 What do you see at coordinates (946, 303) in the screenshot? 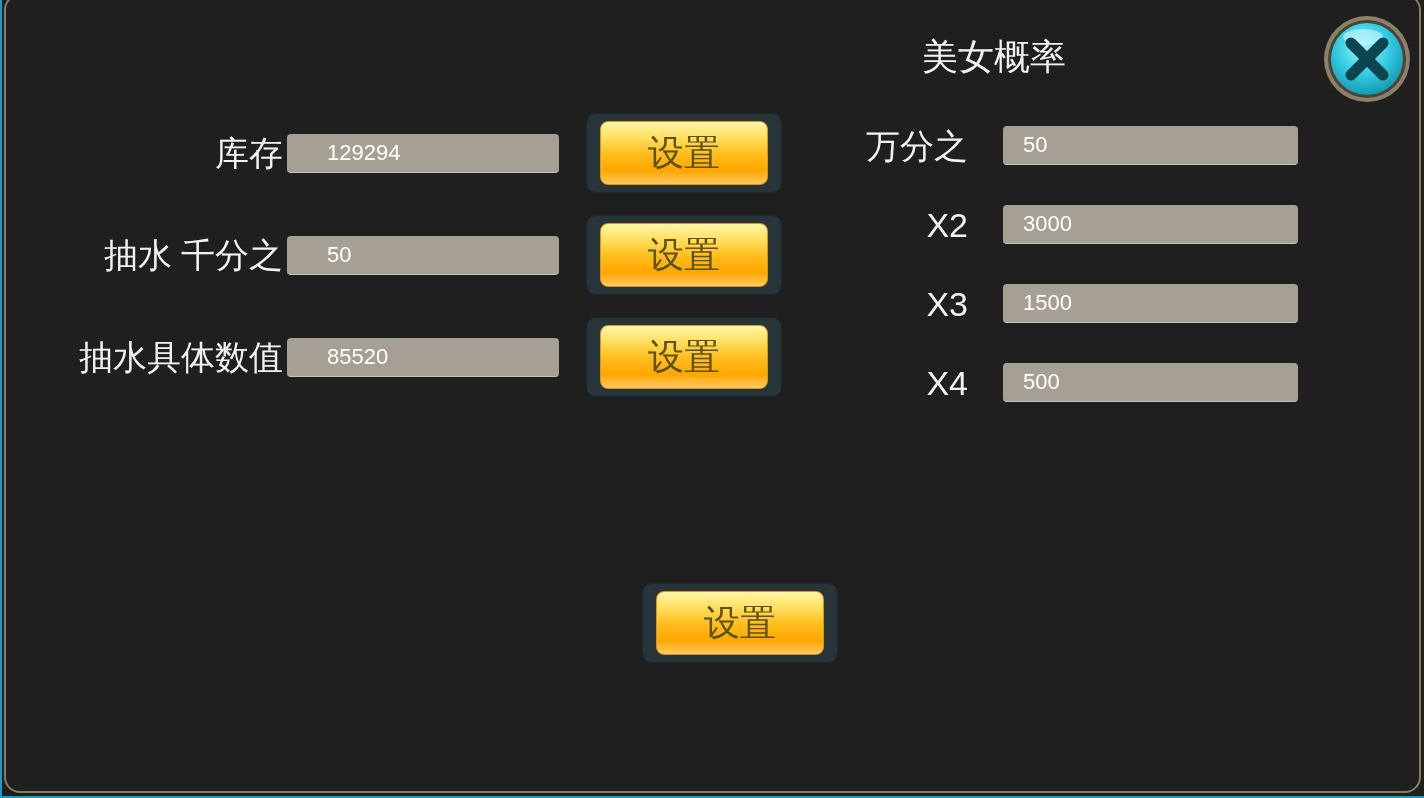
I see `field-label: X3` at bounding box center [946, 303].